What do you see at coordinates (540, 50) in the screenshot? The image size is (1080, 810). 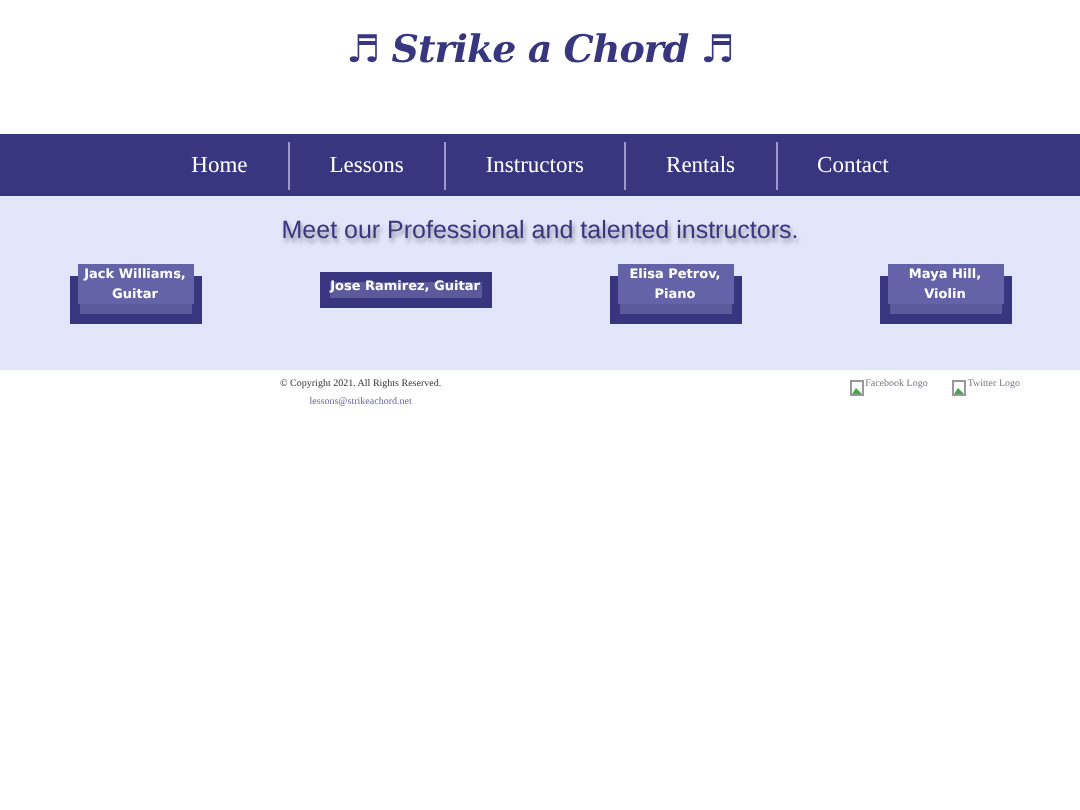 I see `site-title: ♬ Strike a Chord ♬` at bounding box center [540, 50].